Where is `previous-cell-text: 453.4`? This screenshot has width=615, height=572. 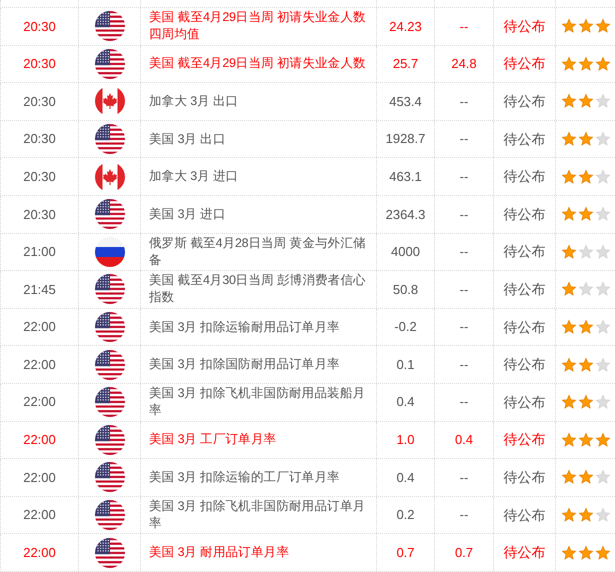 previous-cell-text: 453.4 is located at coordinates (405, 101).